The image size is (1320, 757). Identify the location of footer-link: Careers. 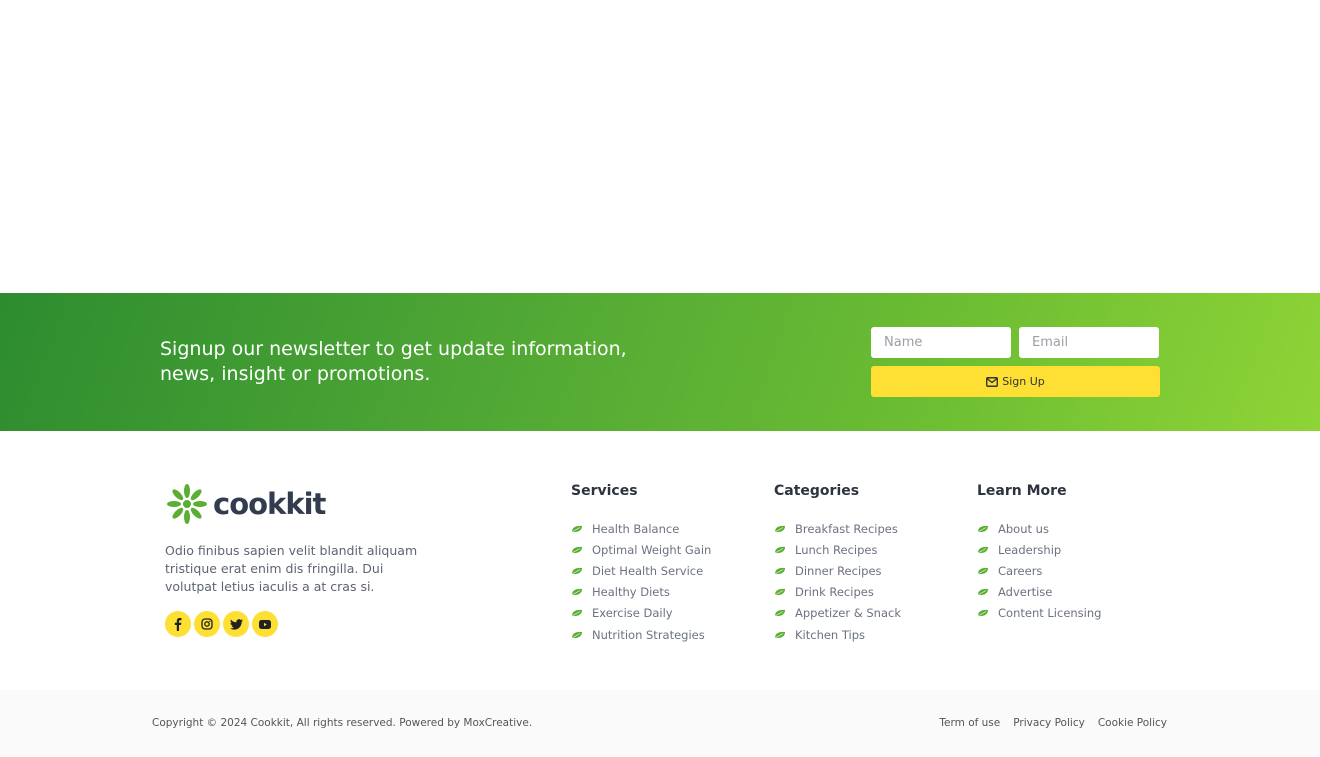
(1039, 570).